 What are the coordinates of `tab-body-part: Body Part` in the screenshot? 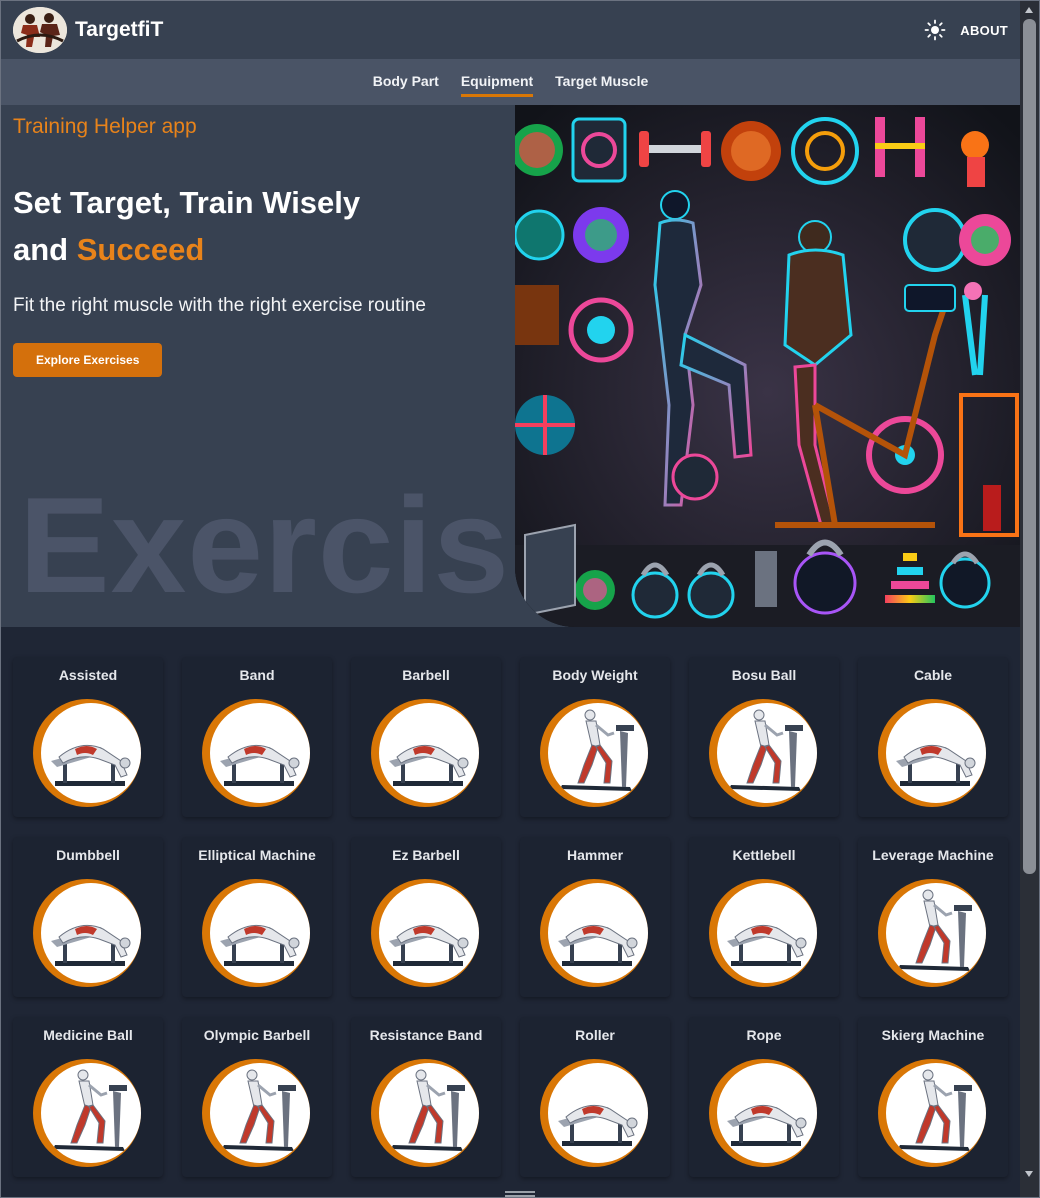 It's located at (406, 82).